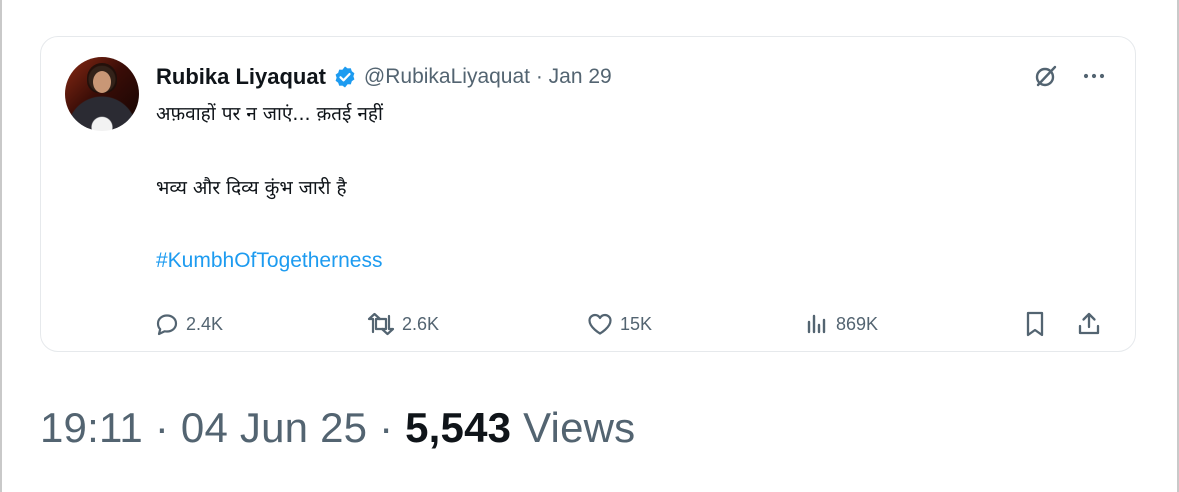 The height and width of the screenshot is (492, 1179). Describe the element at coordinates (817, 324) in the screenshot. I see `views-icon` at that location.